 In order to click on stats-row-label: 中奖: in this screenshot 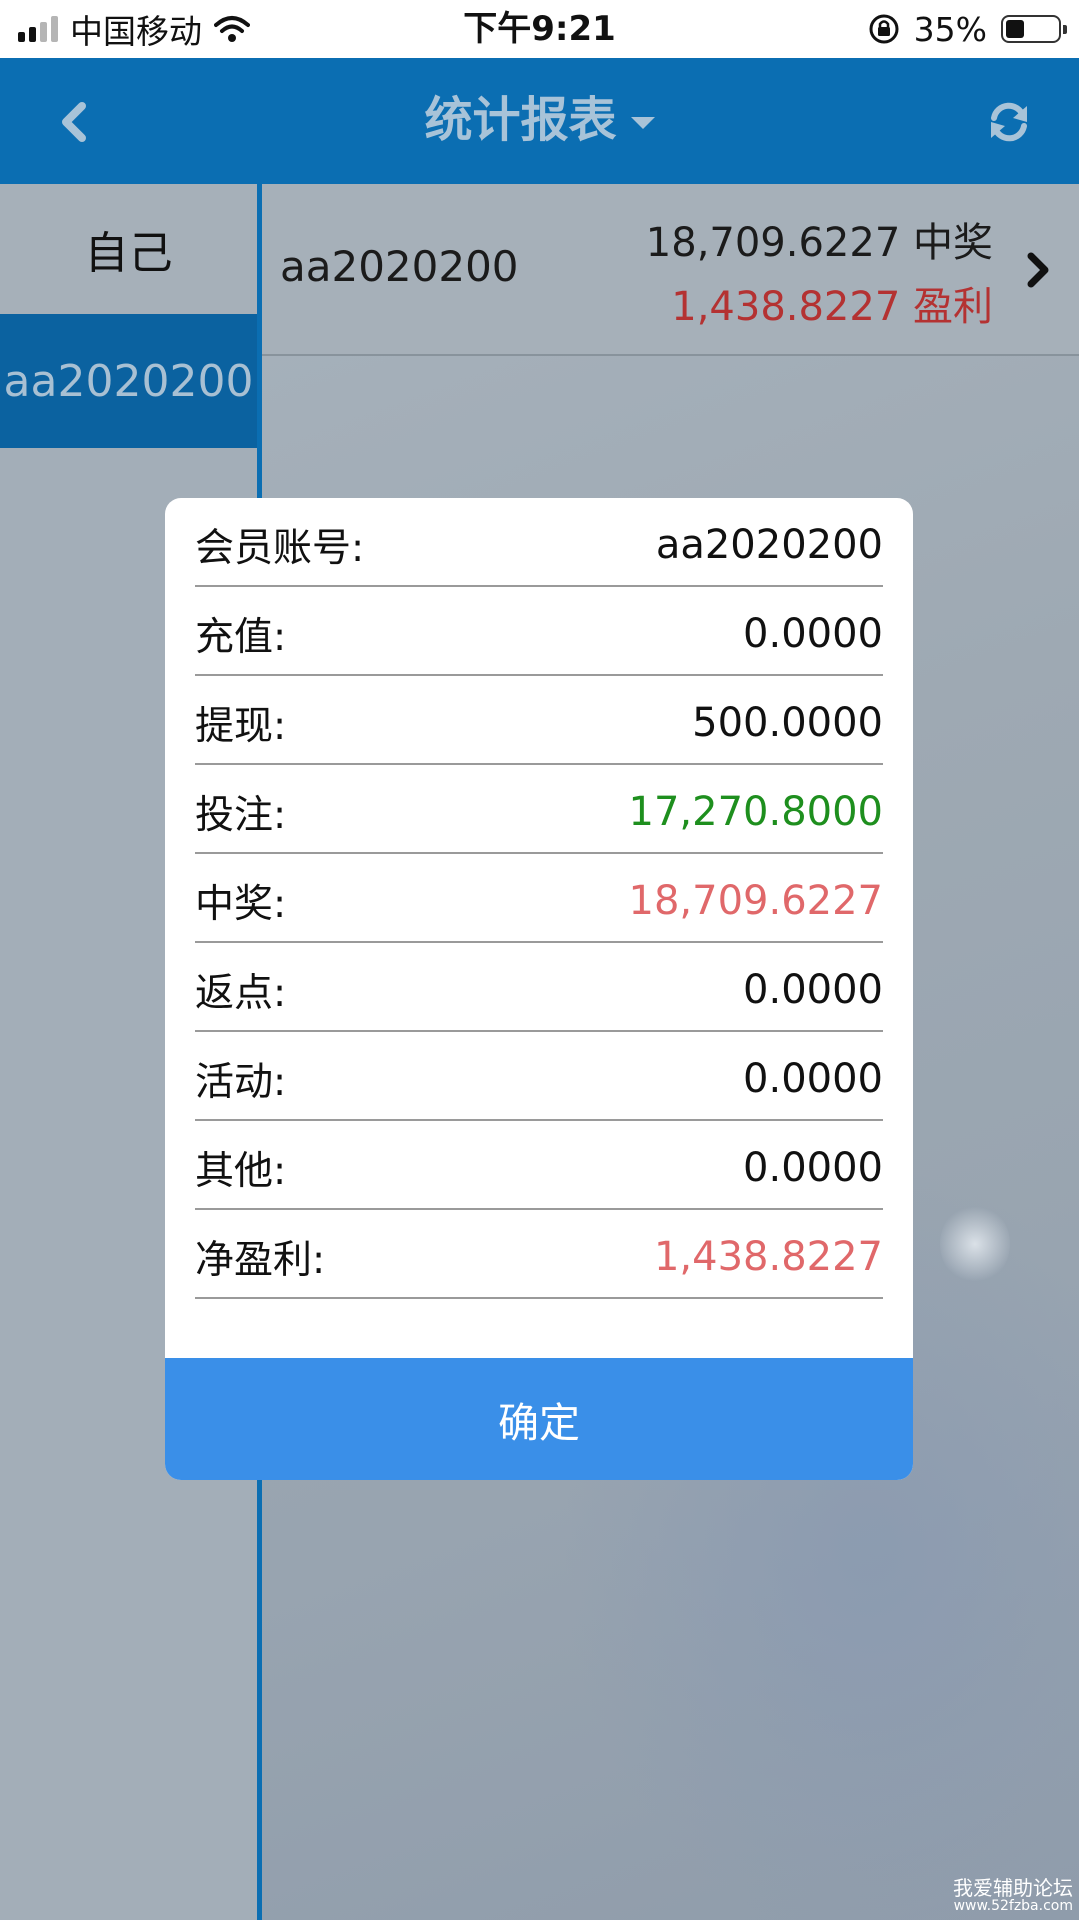, I will do `click(241, 904)`.